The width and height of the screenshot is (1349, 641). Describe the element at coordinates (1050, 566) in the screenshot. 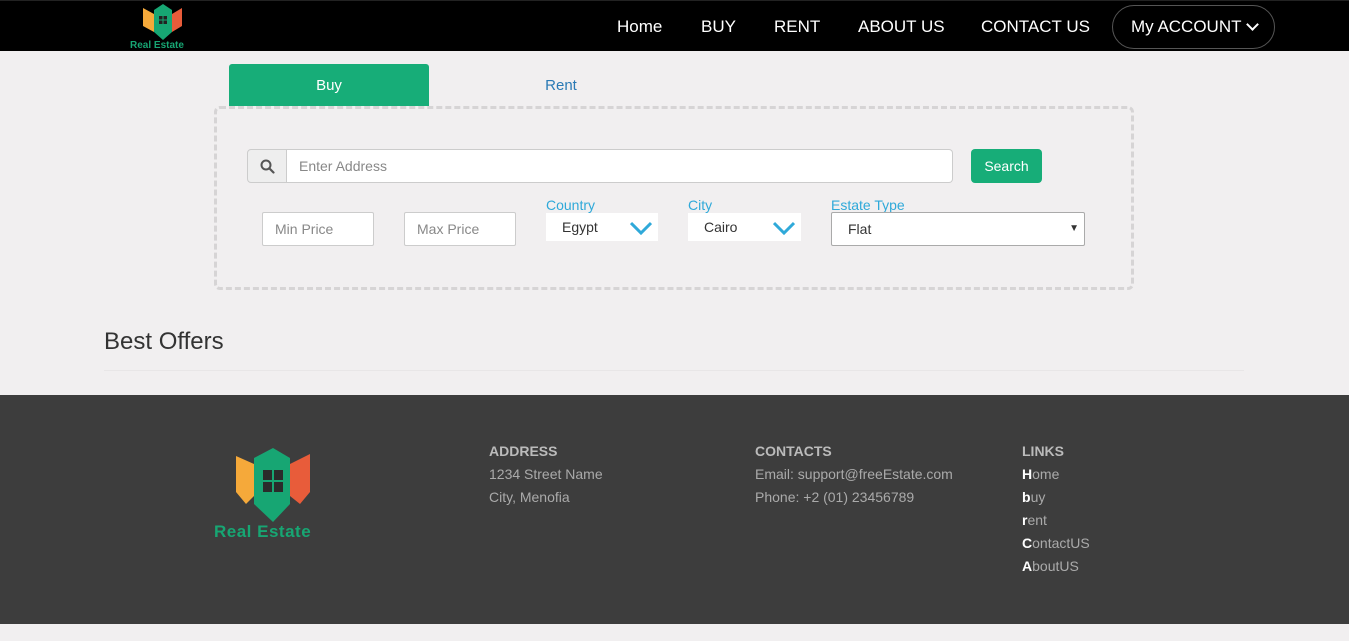

I see `footer-link-about-us: AboutUS` at that location.